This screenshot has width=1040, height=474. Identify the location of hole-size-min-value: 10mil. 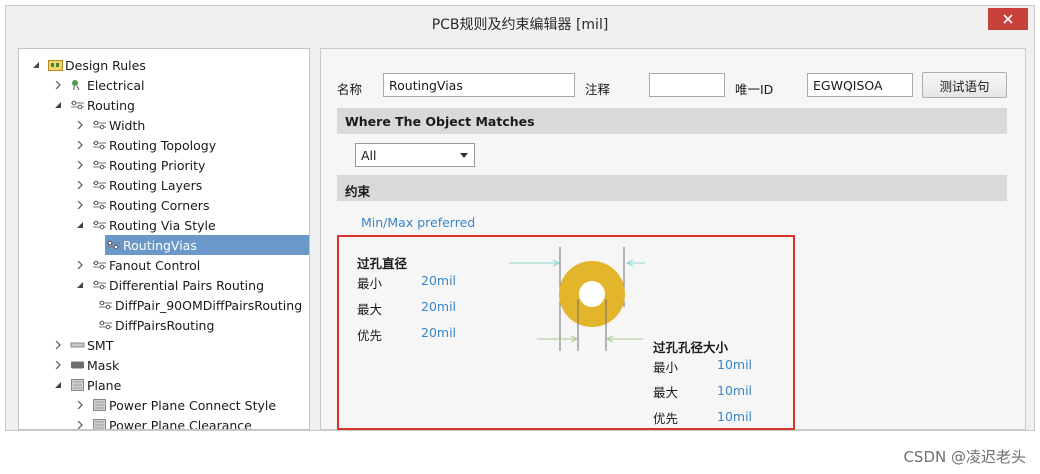
(734, 364).